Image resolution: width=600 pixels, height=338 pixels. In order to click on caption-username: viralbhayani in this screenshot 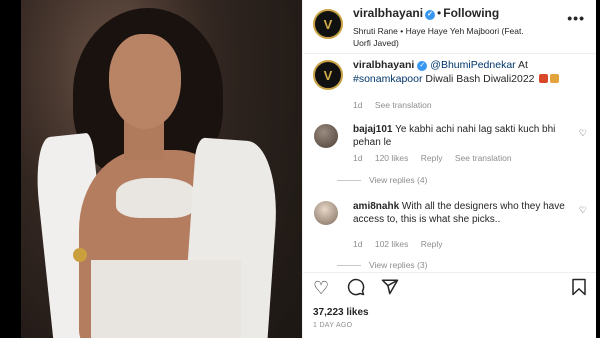, I will do `click(383, 65)`.